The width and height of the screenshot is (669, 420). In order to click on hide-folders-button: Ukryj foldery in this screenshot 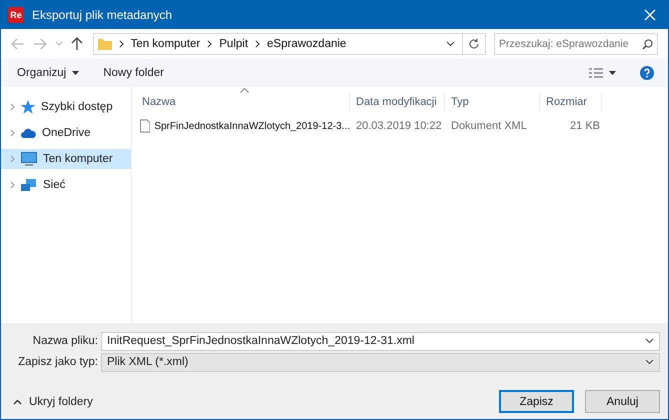, I will do `click(53, 402)`.